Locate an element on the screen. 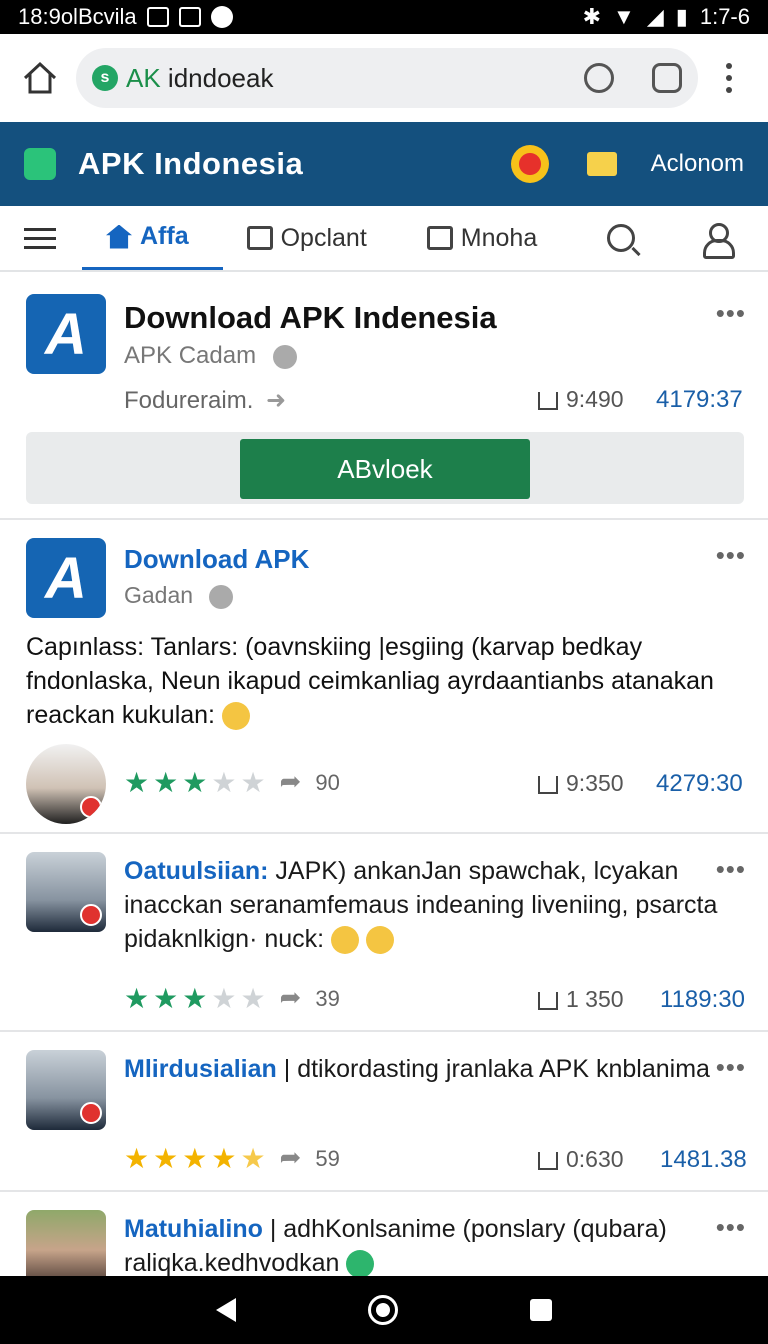 The height and width of the screenshot is (1344, 768). tab-second: Opclant is located at coordinates (306, 238).